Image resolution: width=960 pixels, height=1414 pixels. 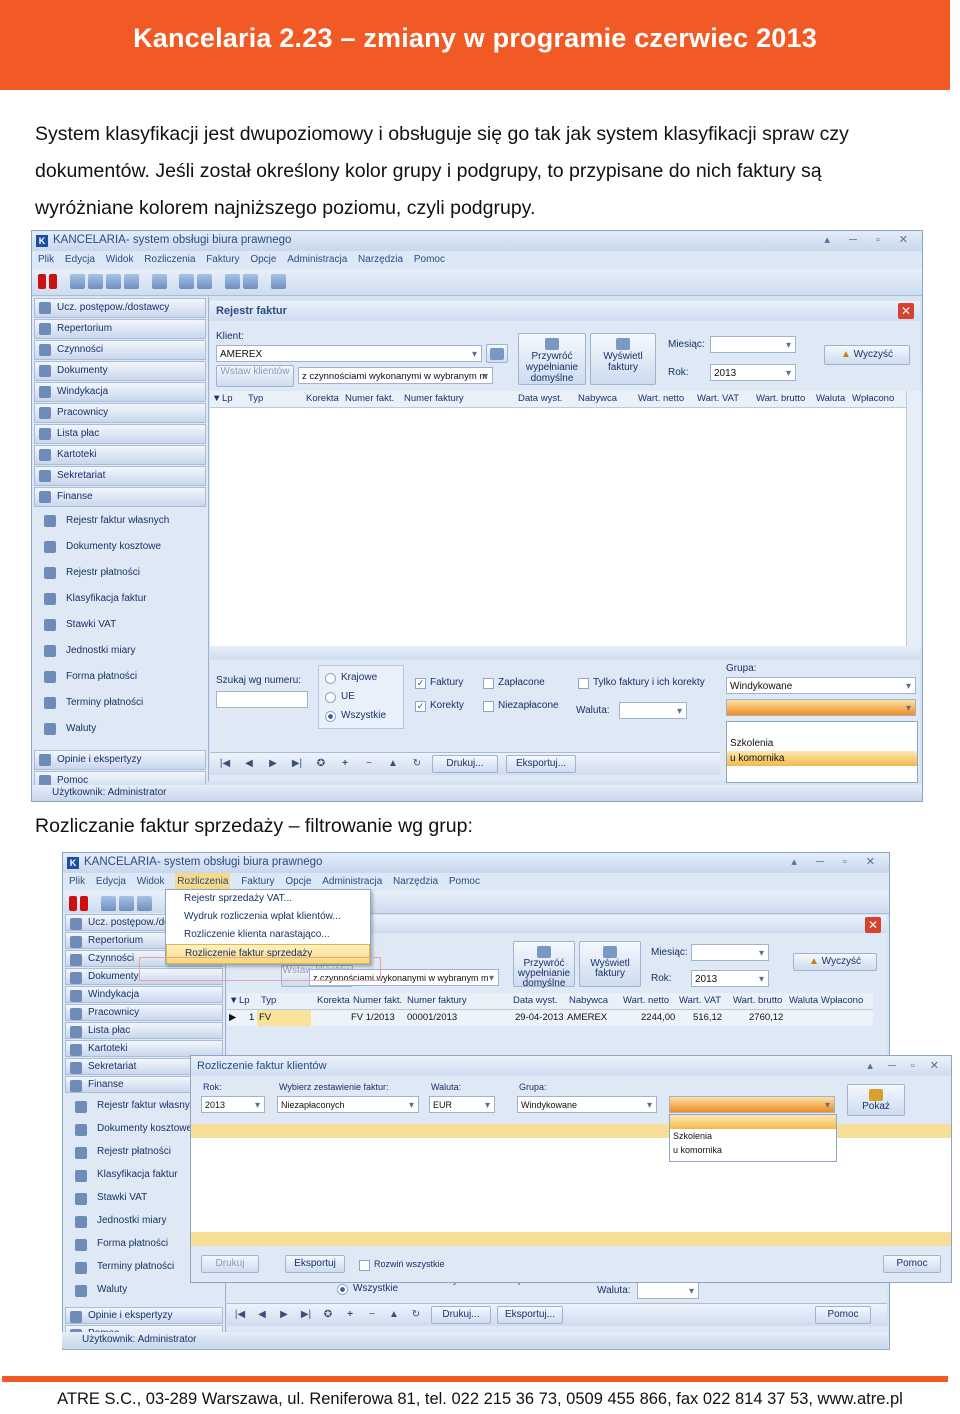 I want to click on sidebar-module-opinie: Opinie i ekspertyzy, so click(x=120, y=760).